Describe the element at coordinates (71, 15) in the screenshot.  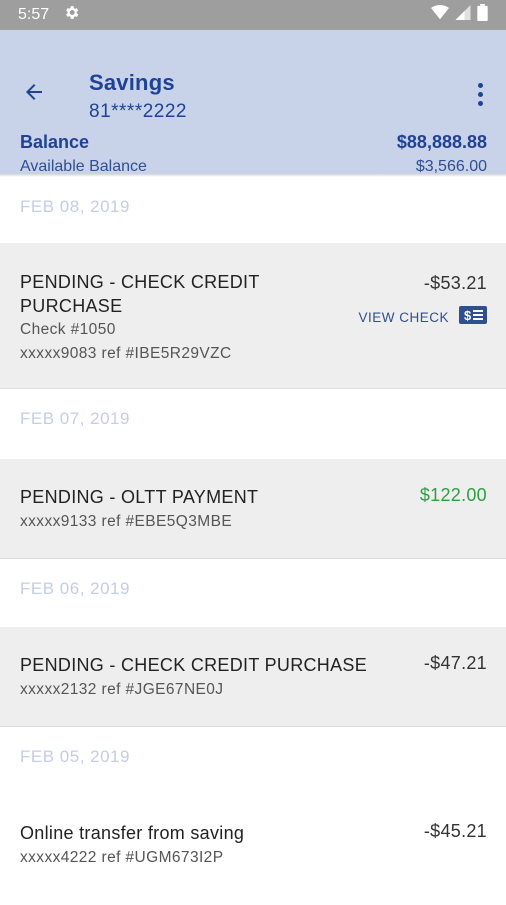
I see `gear-icon` at that location.